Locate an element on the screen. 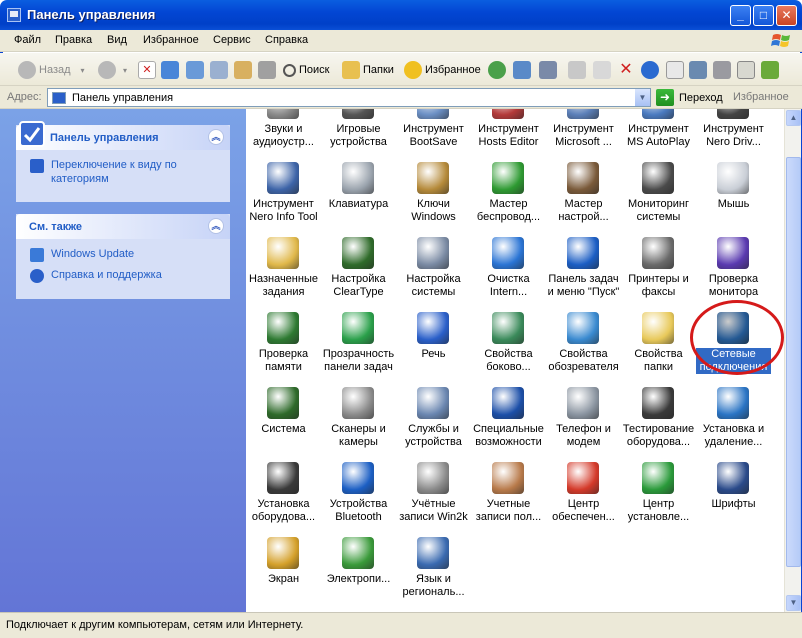 This screenshot has height=638, width=802. folders-button: Папки is located at coordinates (368, 70).